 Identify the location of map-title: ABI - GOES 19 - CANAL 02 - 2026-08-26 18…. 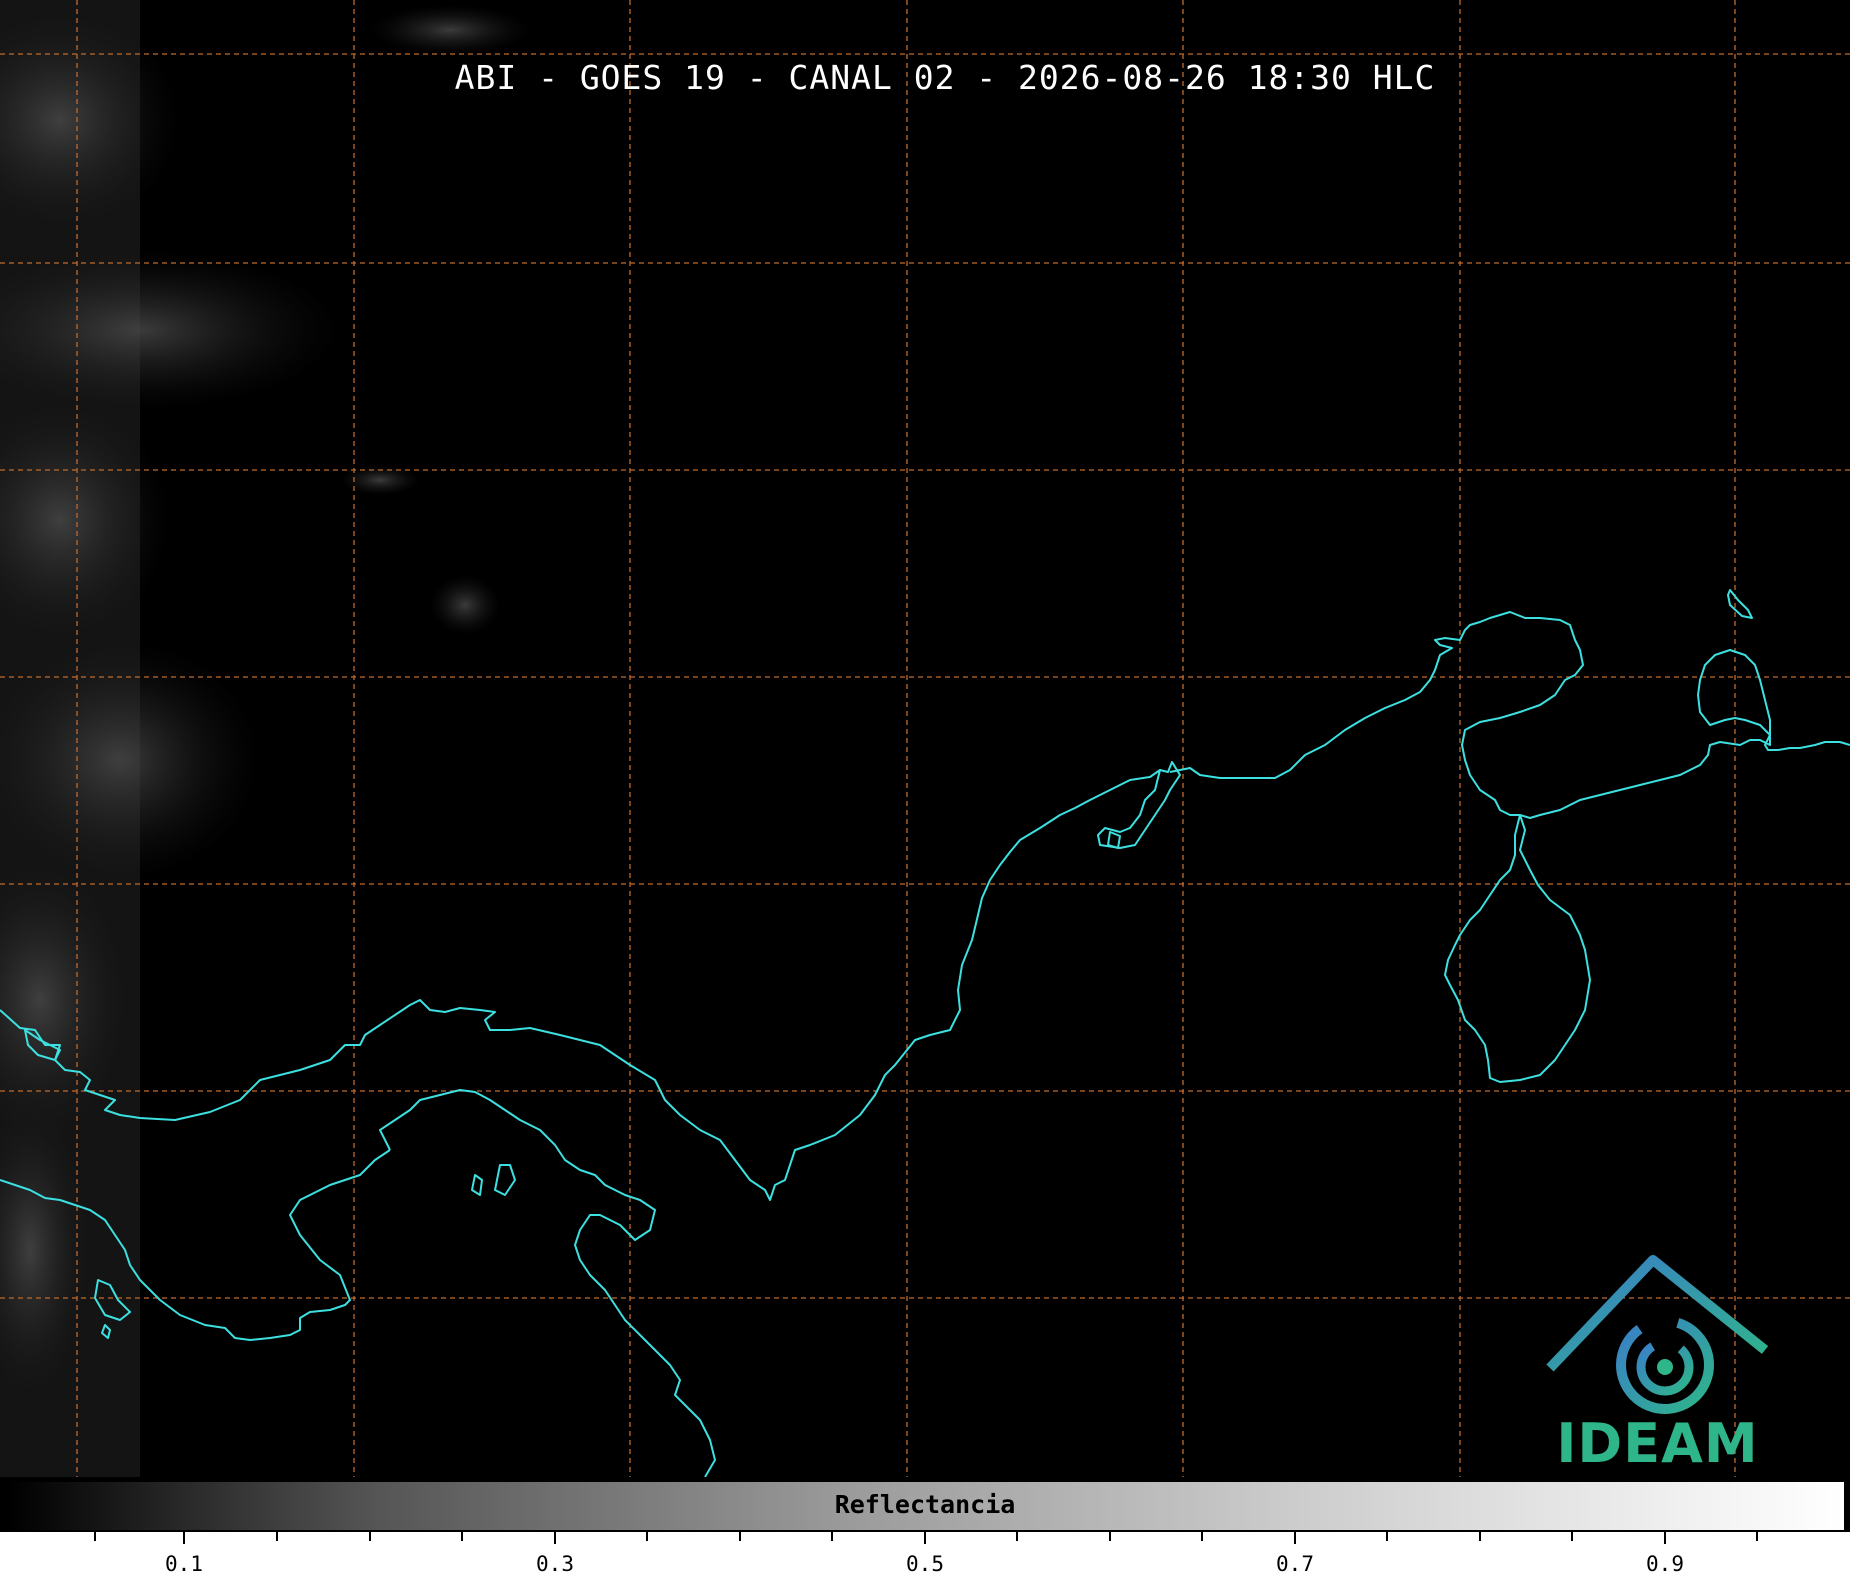
(945, 77).